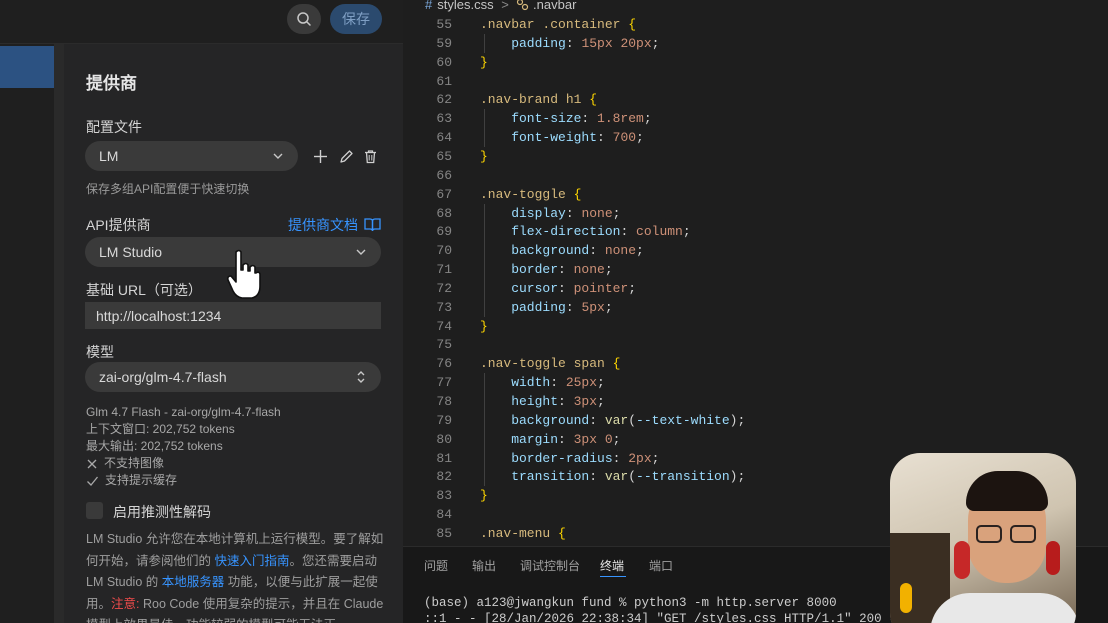 The image size is (1108, 623). What do you see at coordinates (554, 24) in the screenshot?
I see `code-token: .navbar .container` at bounding box center [554, 24].